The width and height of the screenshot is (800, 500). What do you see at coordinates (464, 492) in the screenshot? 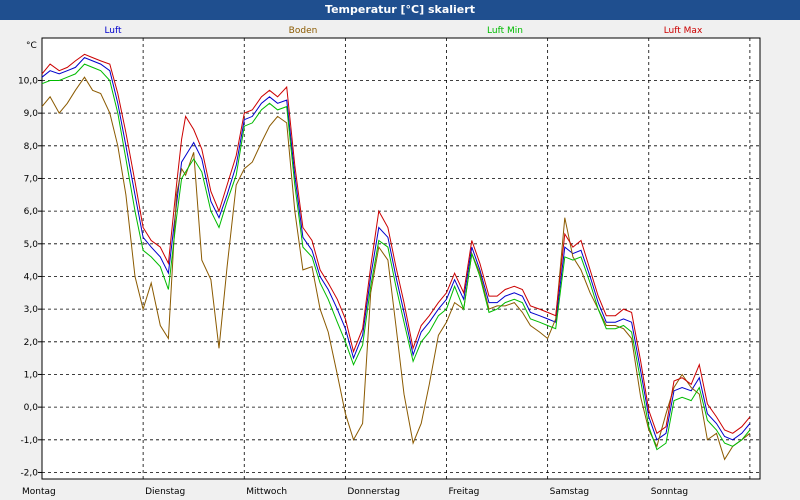
I see `x-tick-day: Freitag` at bounding box center [464, 492].